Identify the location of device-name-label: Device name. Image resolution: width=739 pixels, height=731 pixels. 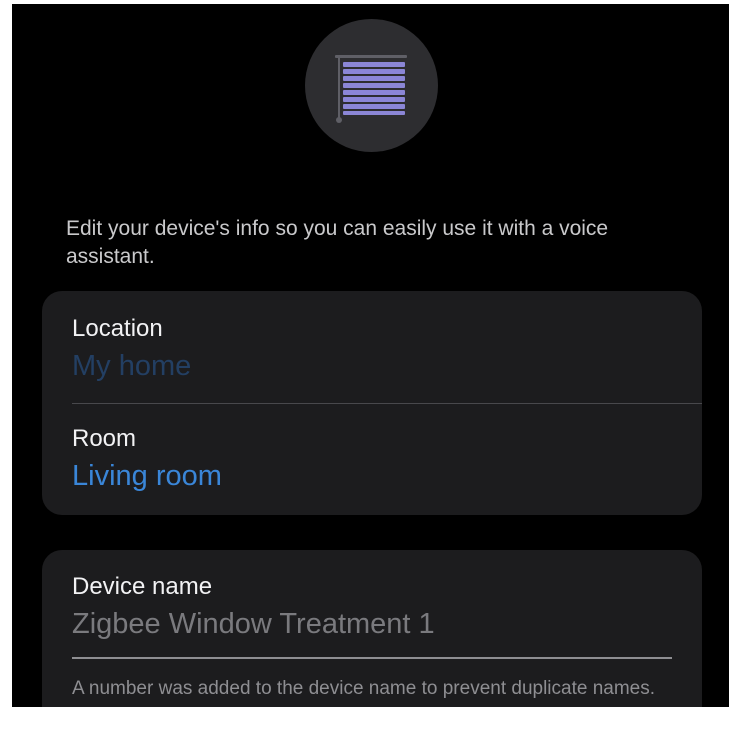
(142, 586).